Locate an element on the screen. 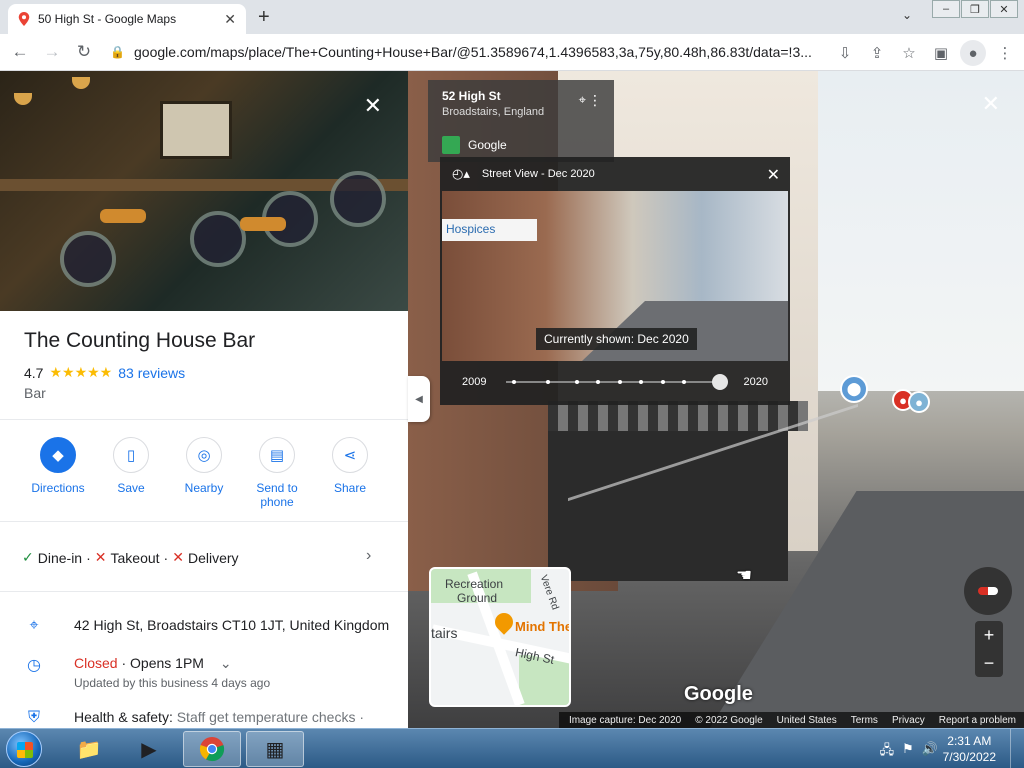 This screenshot has width=1024, height=768. share-page-icon: ⇪ is located at coordinates (877, 53).